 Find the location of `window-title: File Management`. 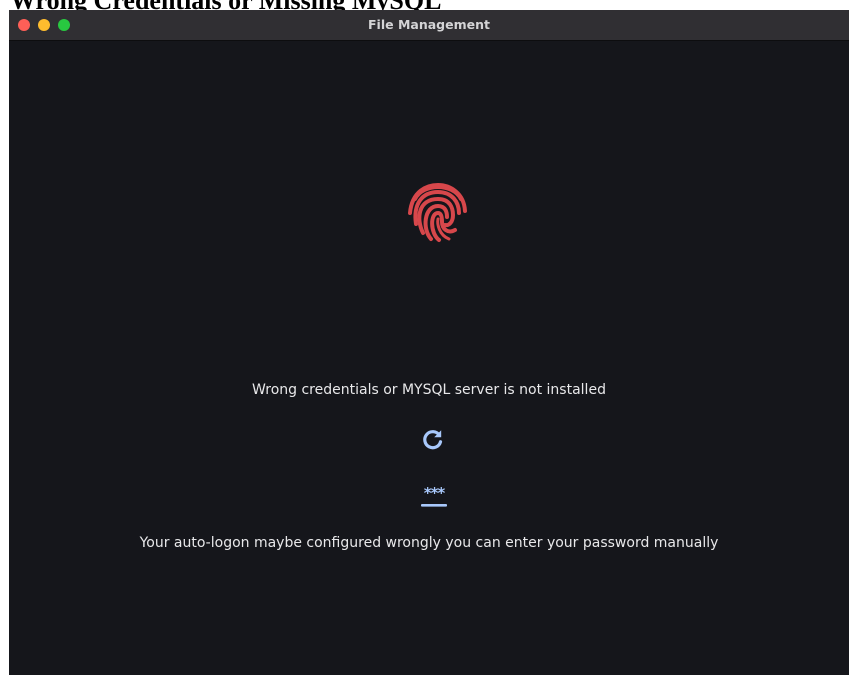

window-title: File Management is located at coordinates (429, 24).